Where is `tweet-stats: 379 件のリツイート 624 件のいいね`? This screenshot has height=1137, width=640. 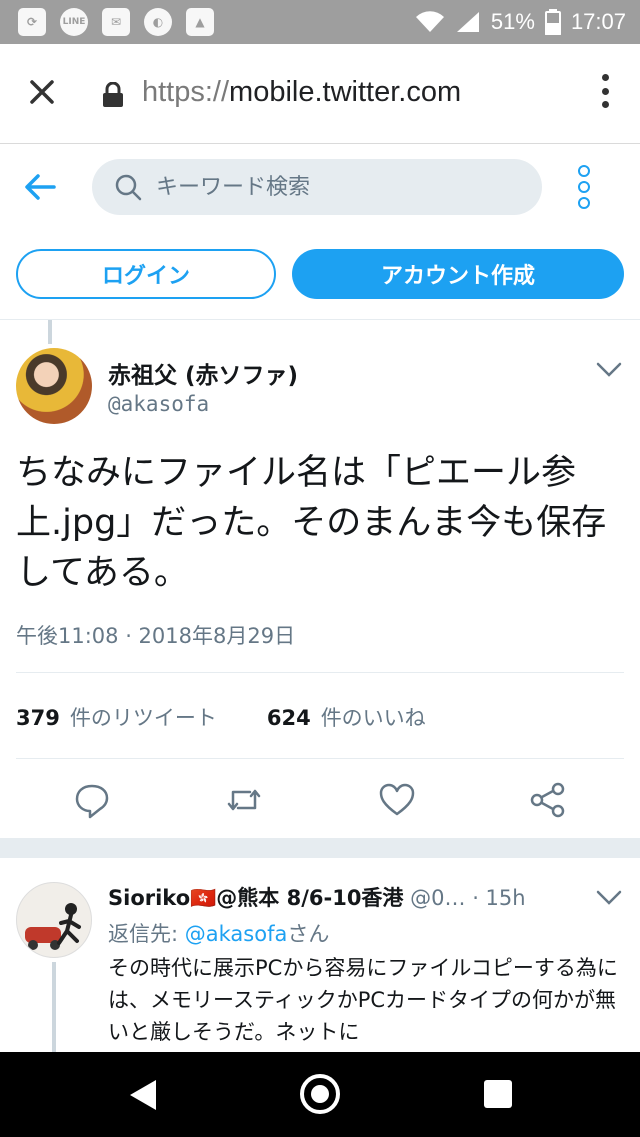 tweet-stats: 379 件のリツイート 624 件のいいね is located at coordinates (221, 717).